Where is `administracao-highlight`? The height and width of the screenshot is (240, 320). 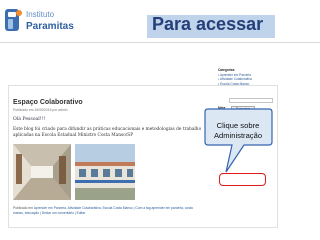
administracao-highlight is located at coordinates (242, 179).